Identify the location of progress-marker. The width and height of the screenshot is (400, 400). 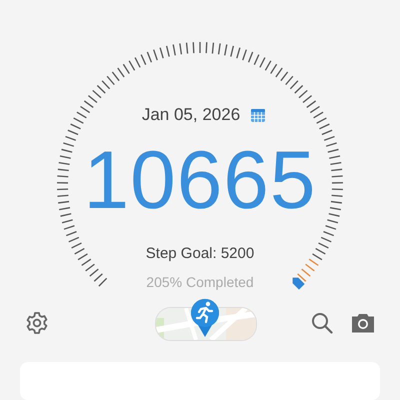
(298, 284).